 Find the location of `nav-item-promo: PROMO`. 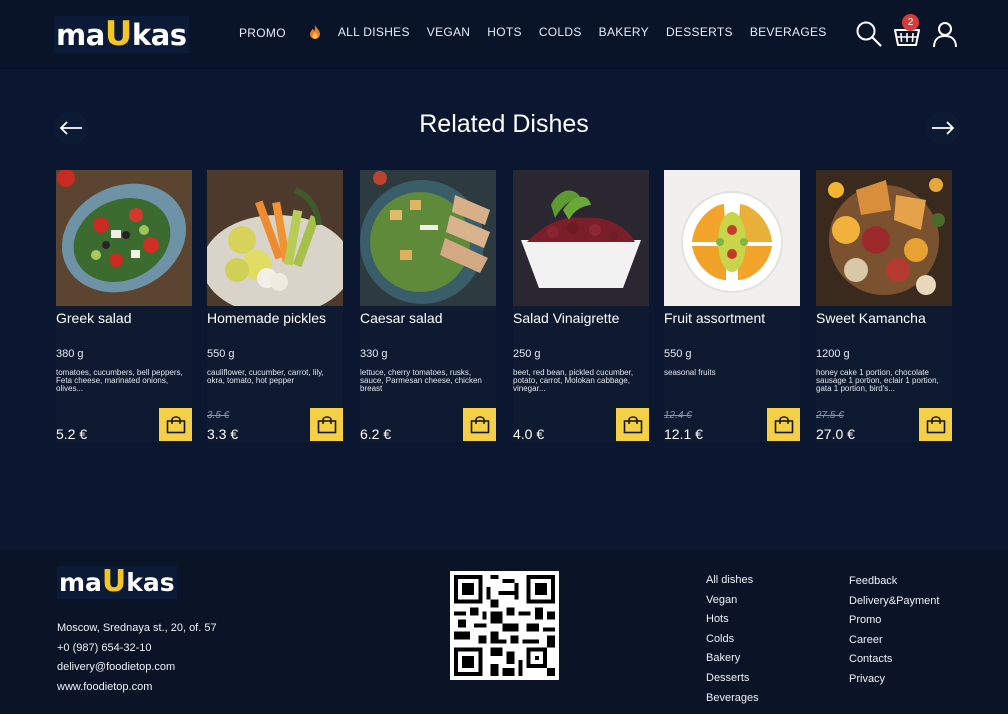

nav-item-promo: PROMO is located at coordinates (280, 32).